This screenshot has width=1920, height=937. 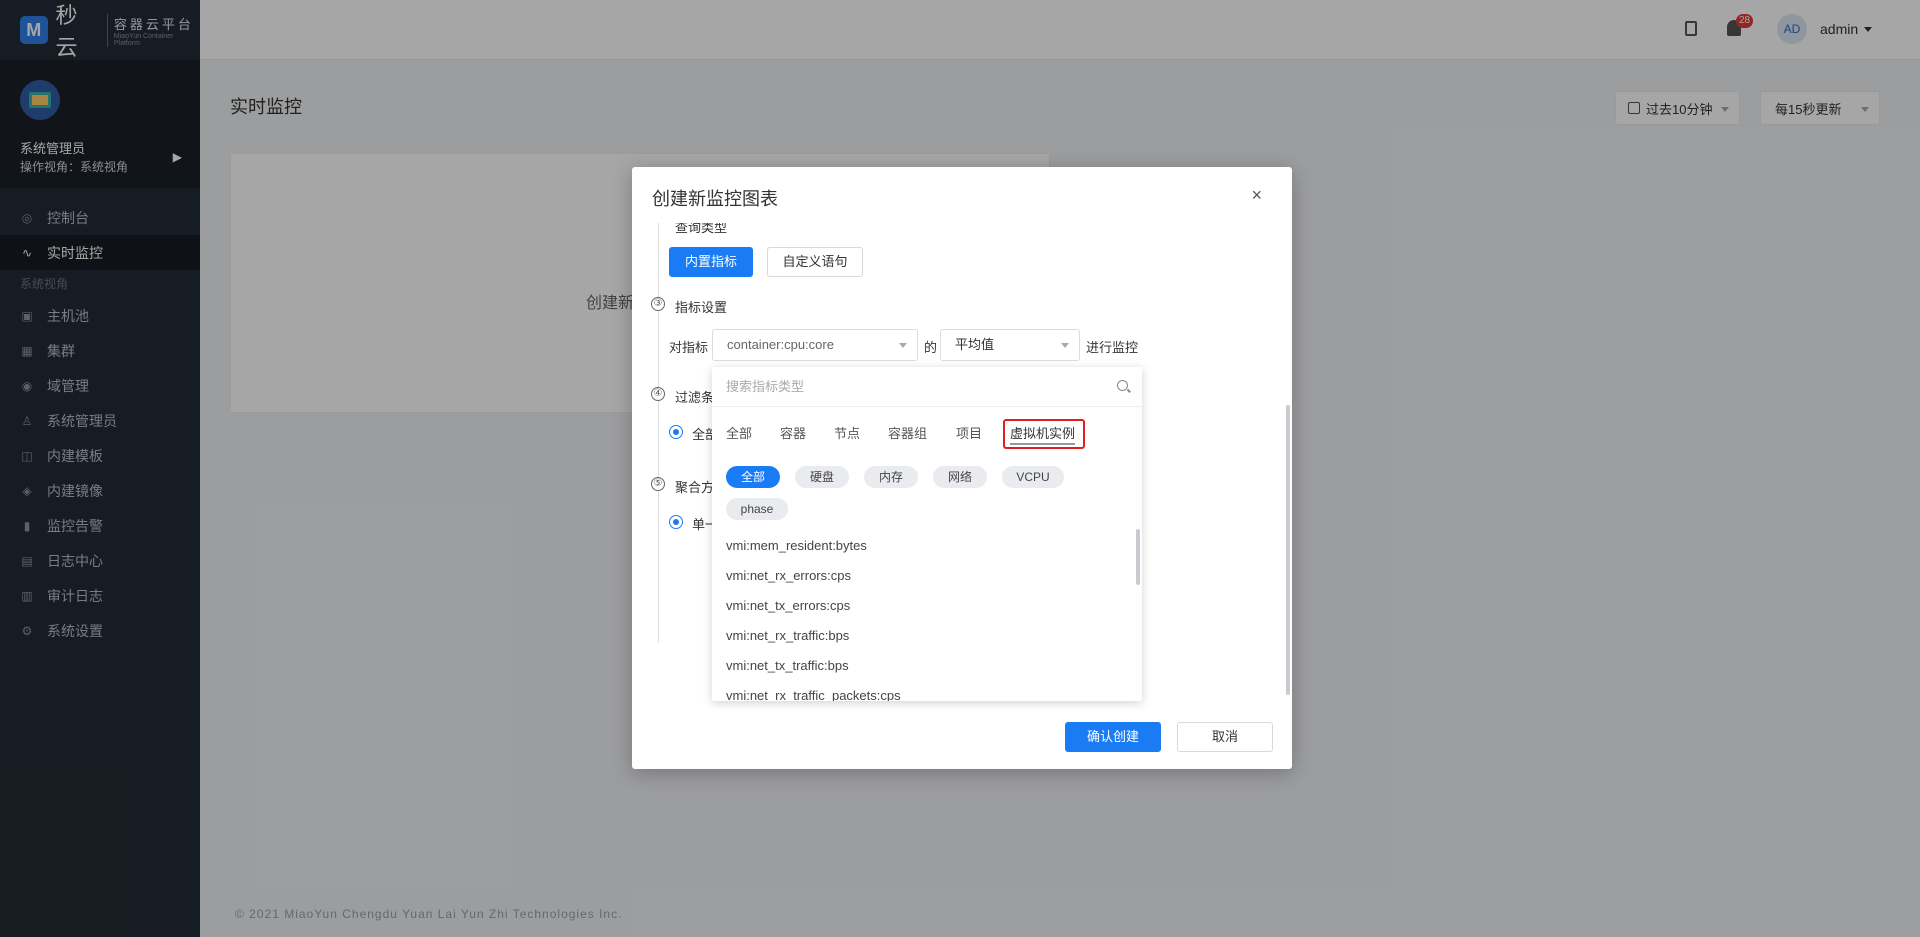 I want to click on tab-container: 容器, so click(x=793, y=432).